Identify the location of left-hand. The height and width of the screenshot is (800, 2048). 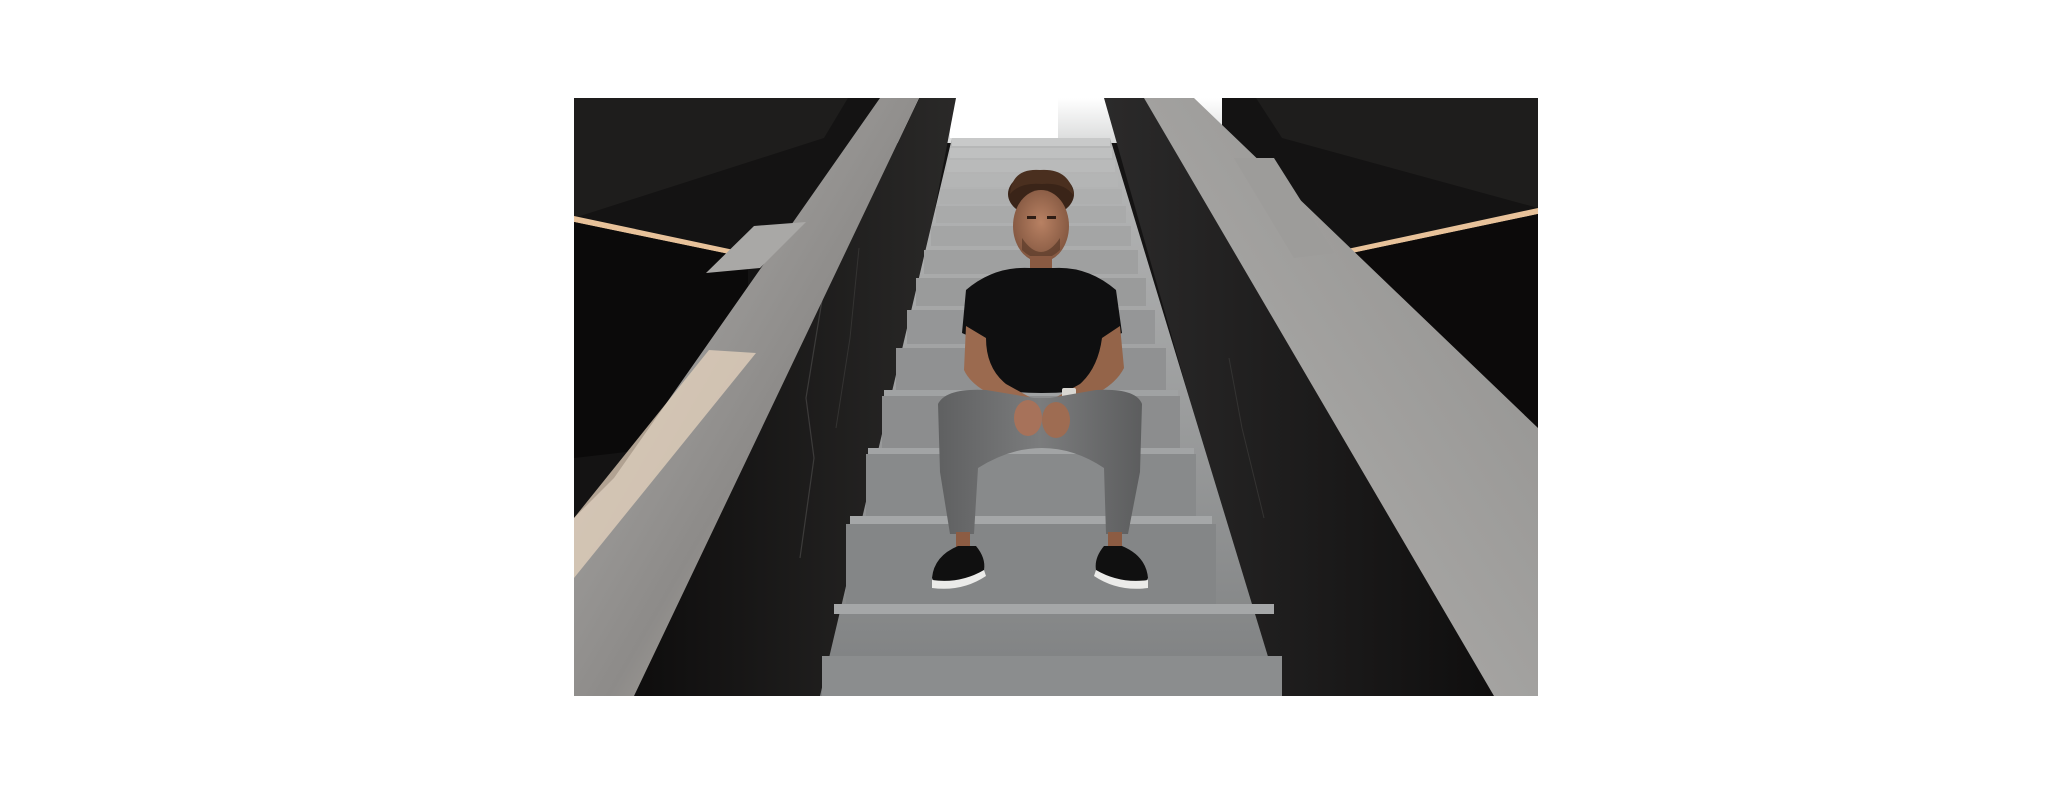
(1028, 418).